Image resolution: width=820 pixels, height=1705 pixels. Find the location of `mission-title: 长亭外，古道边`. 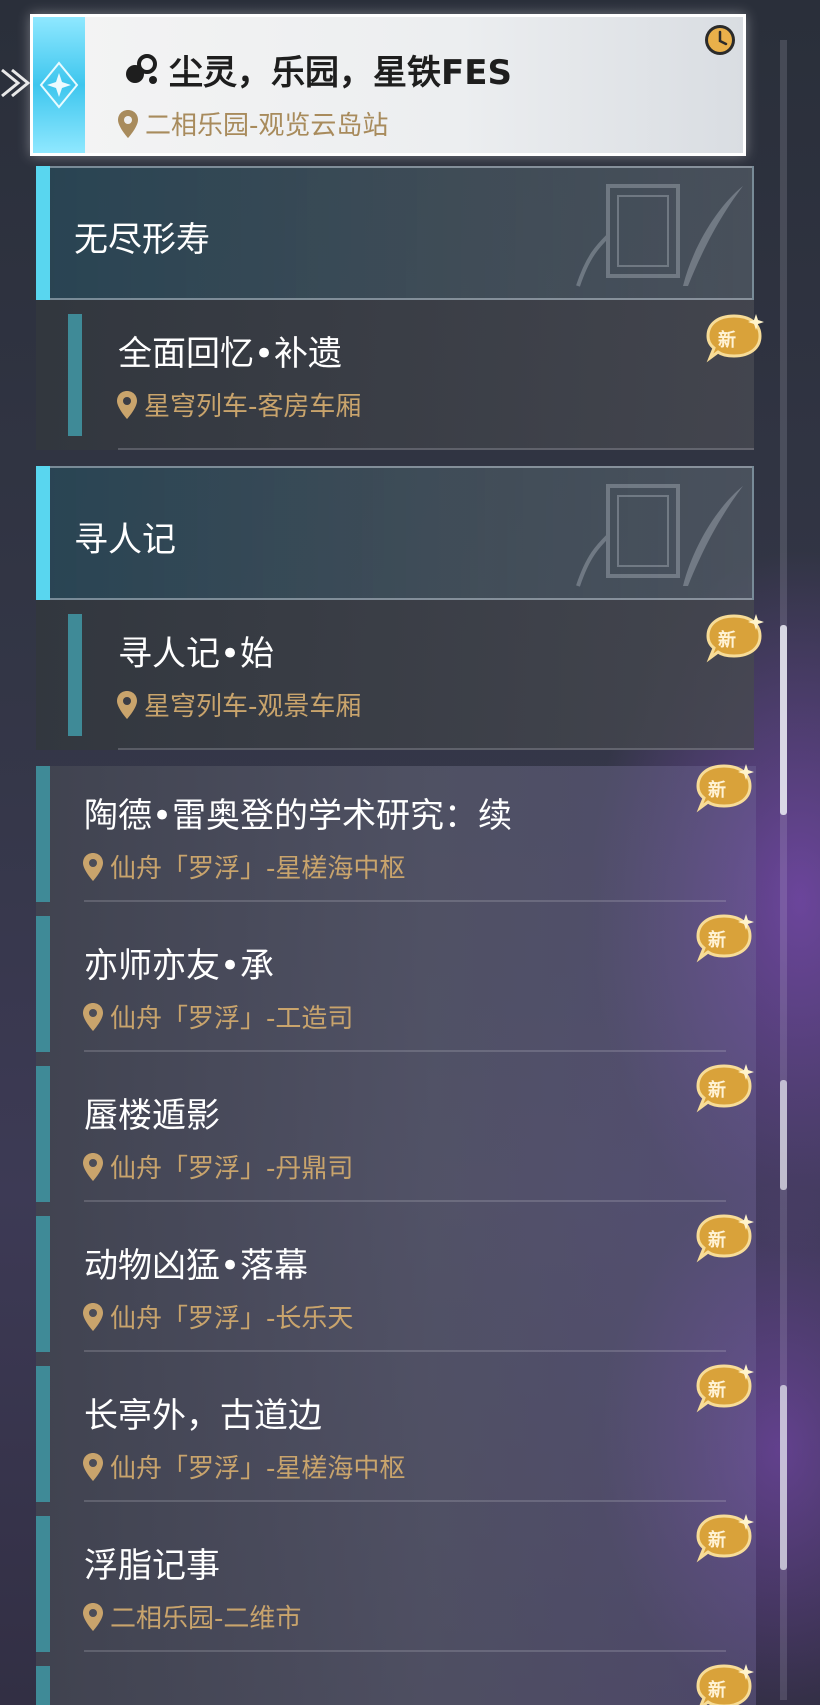

mission-title: 长亭外，古道边 is located at coordinates (203, 1416).